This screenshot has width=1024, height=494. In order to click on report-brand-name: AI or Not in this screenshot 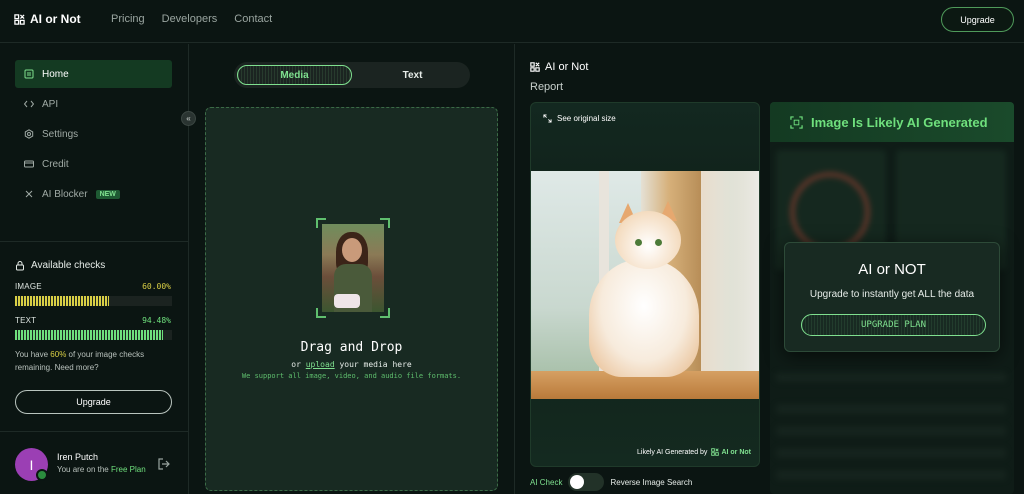, I will do `click(567, 67)`.